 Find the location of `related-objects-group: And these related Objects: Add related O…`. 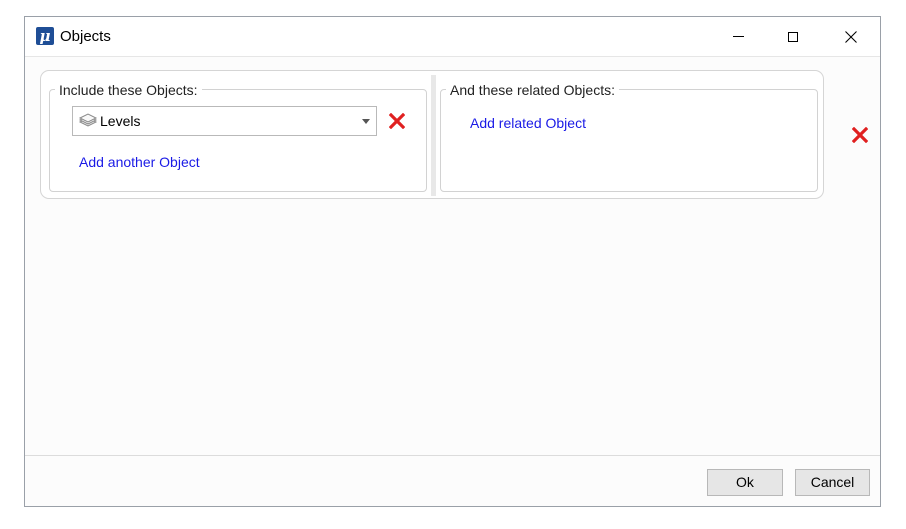

related-objects-group: And these related Objects: Add related O… is located at coordinates (629, 136).